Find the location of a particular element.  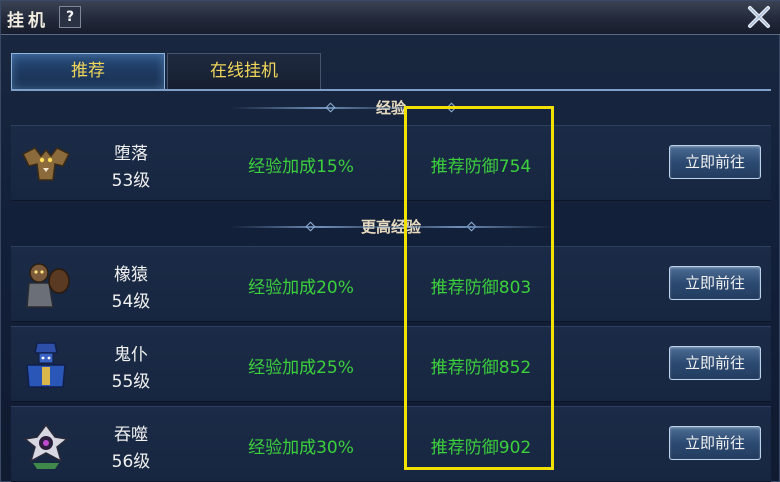

help-button: ? is located at coordinates (70, 17).